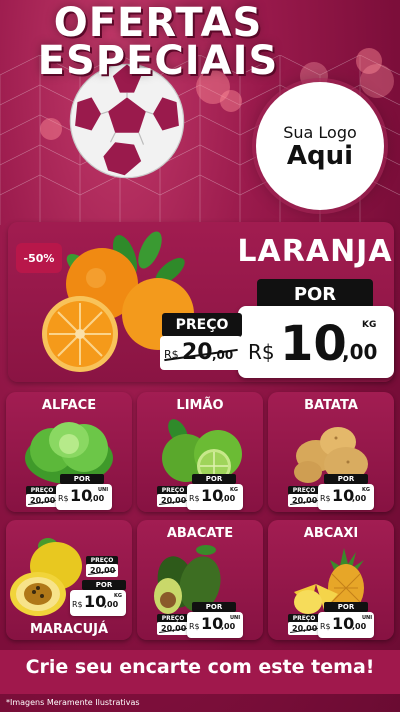  What do you see at coordinates (320, 155) in the screenshot?
I see `logo-line-2: Aqui` at bounding box center [320, 155].